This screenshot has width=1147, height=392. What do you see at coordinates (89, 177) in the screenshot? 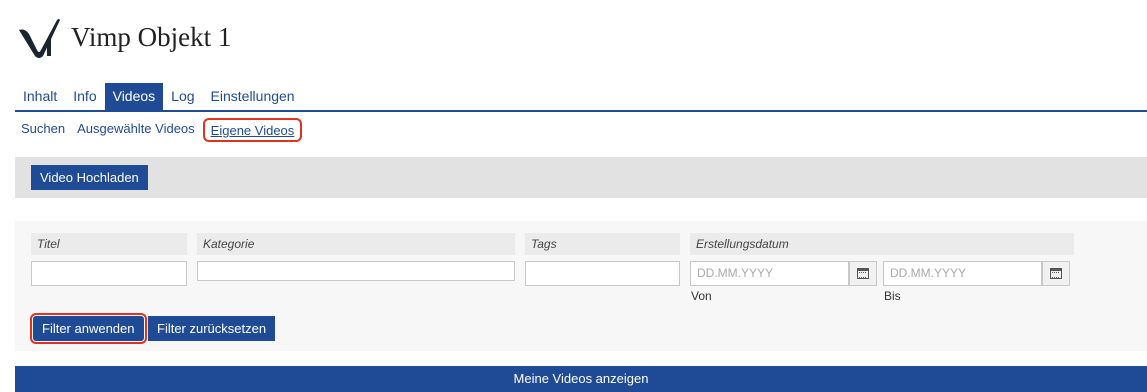
I see `upload-video-button: Video Hochladen` at bounding box center [89, 177].